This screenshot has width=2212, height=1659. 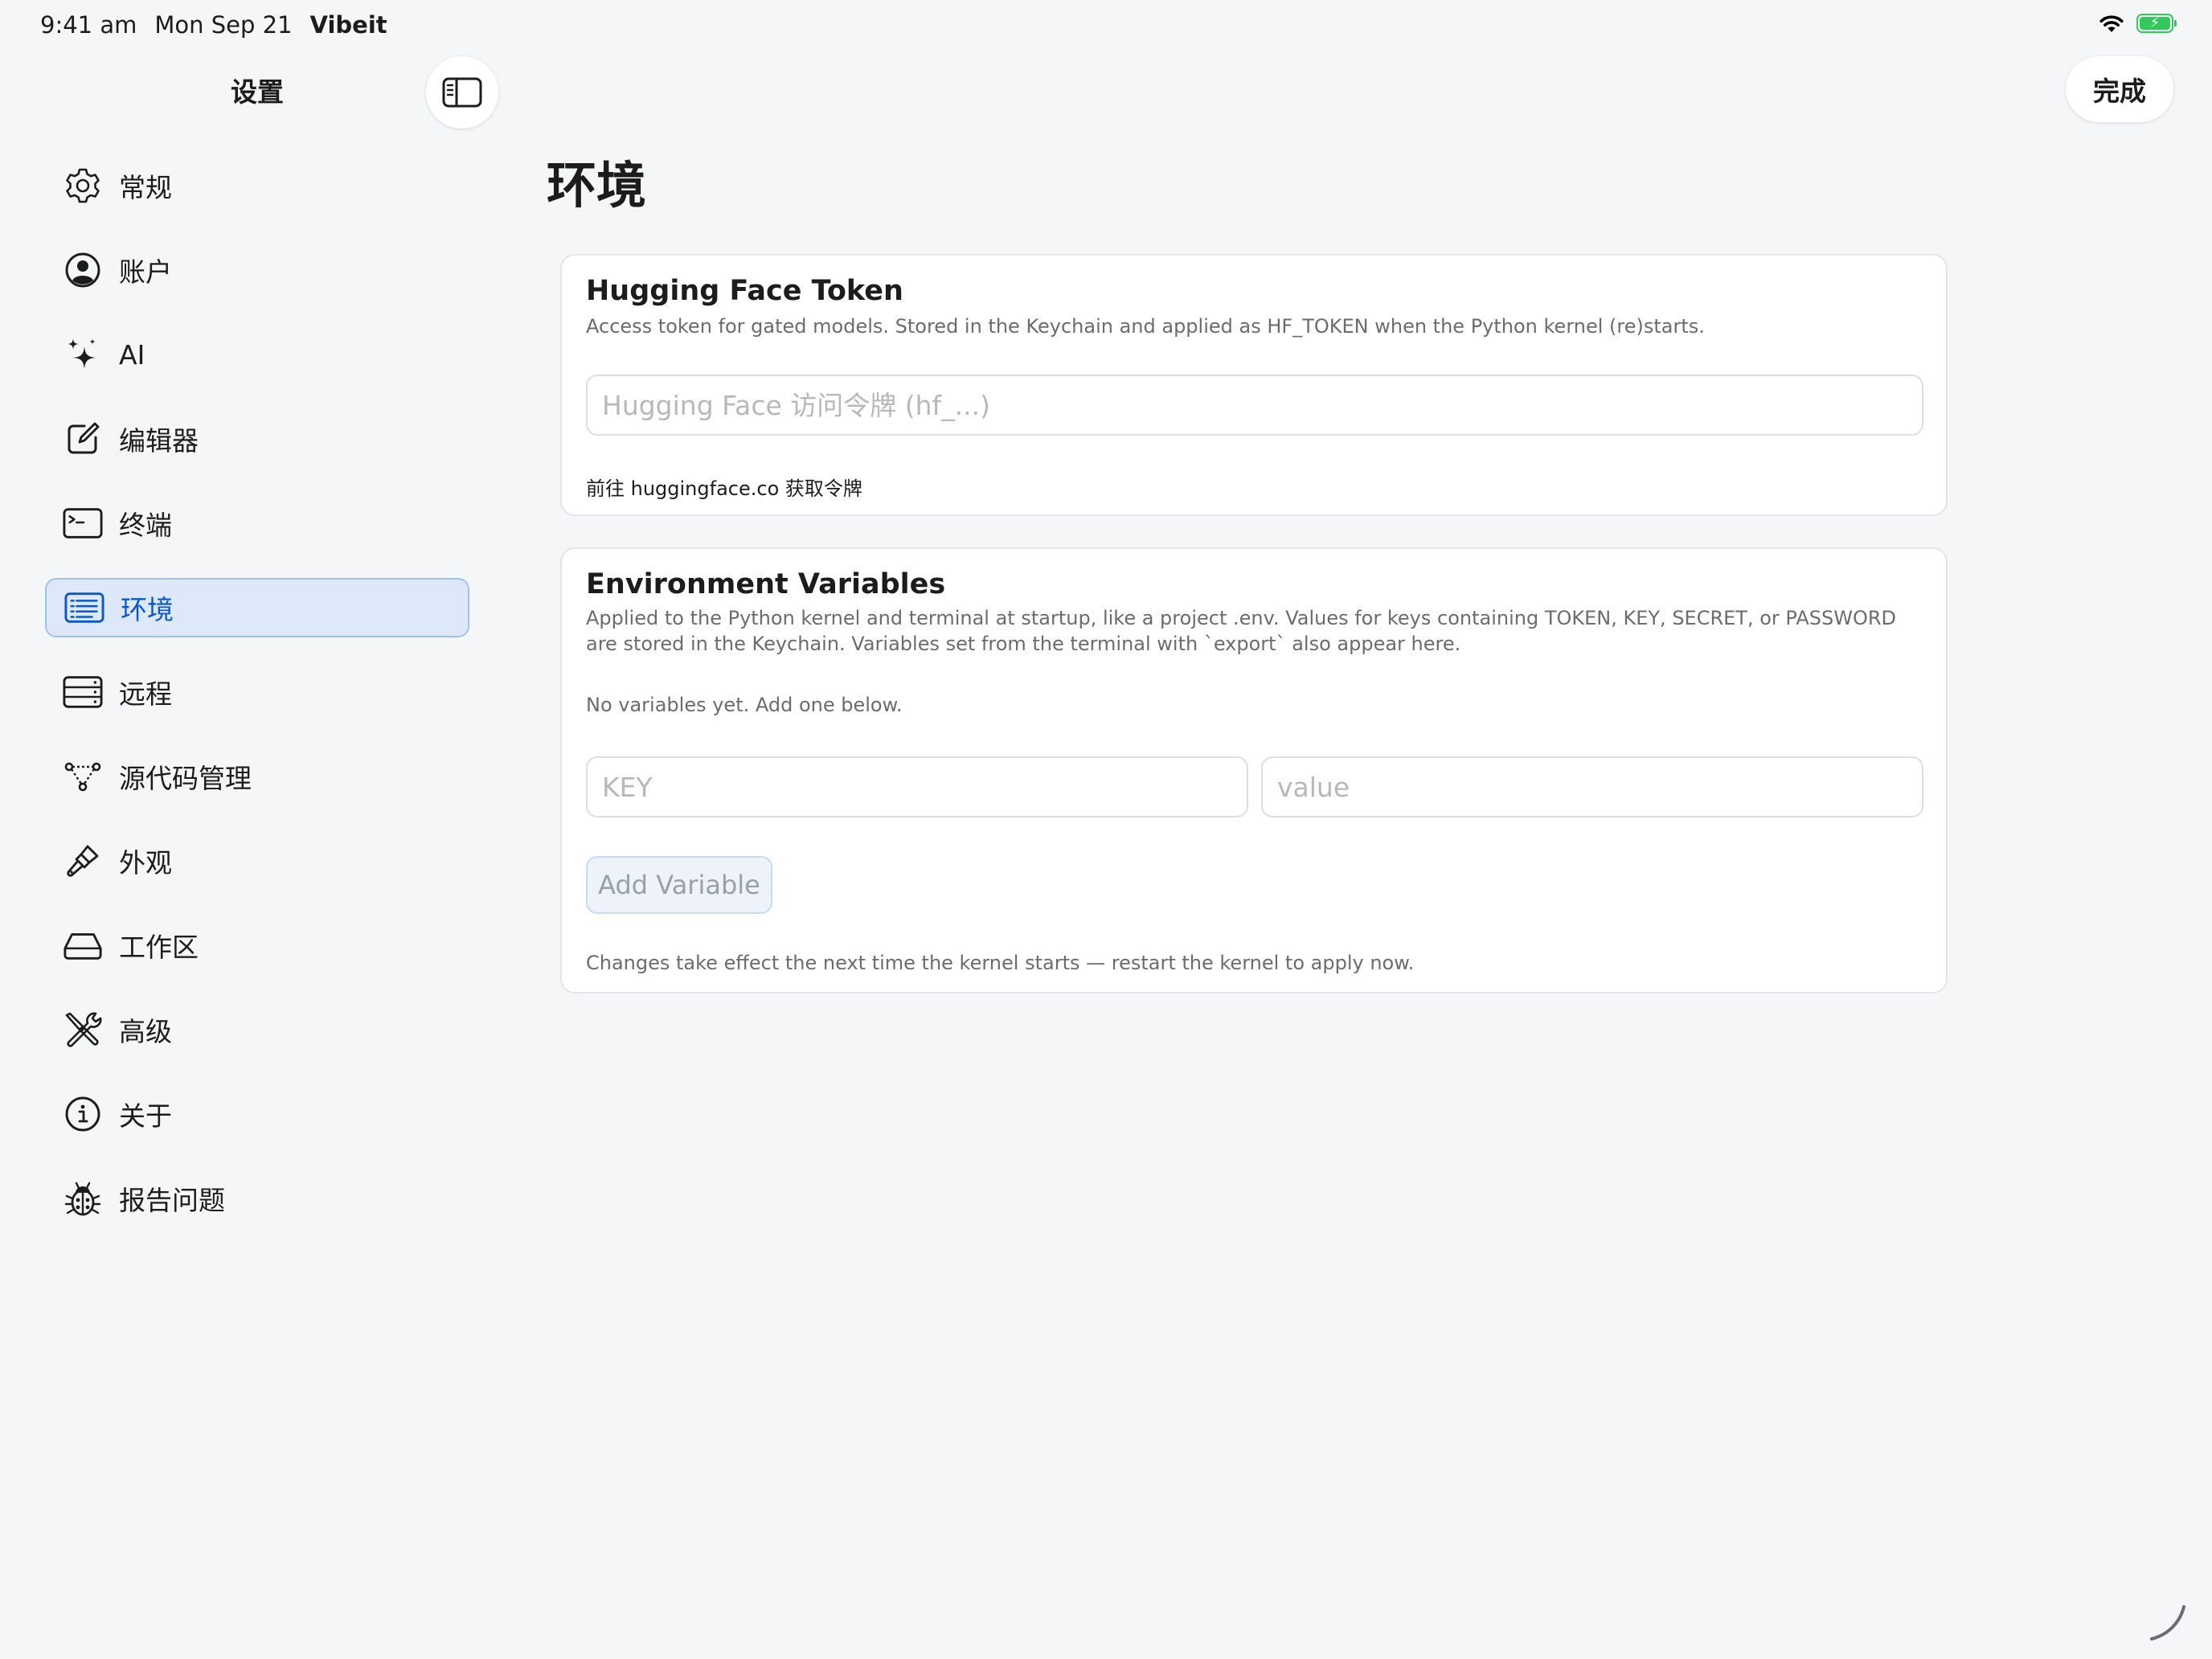 What do you see at coordinates (257, 523) in the screenshot?
I see `sidebar-item-terminal: 终端` at bounding box center [257, 523].